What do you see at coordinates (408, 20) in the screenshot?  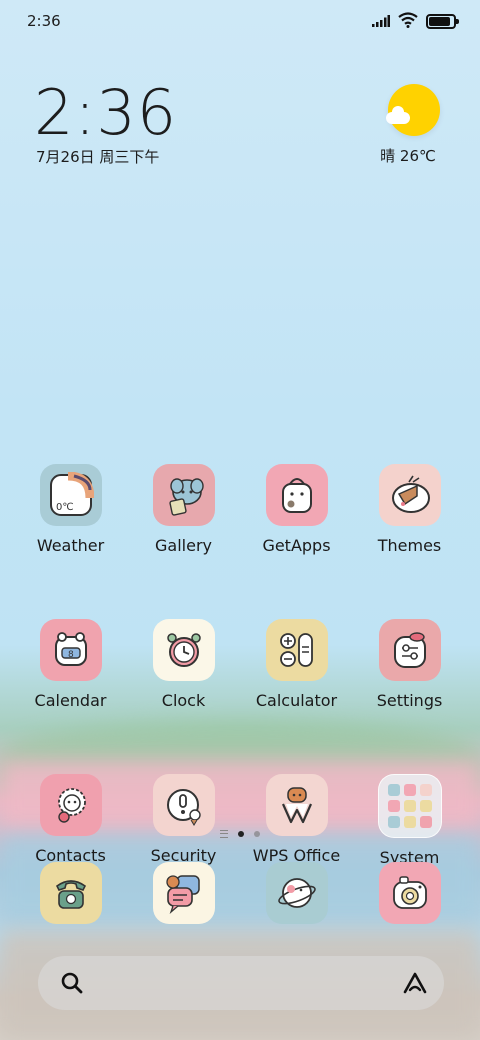 I see `wifi-icon` at bounding box center [408, 20].